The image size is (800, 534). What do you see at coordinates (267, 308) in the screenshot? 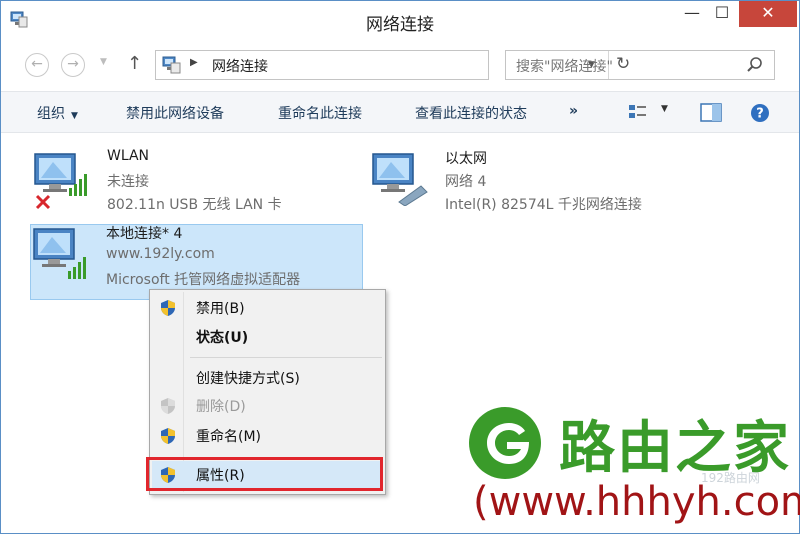
I see `menu-item-disable: 禁用(B)` at bounding box center [267, 308].